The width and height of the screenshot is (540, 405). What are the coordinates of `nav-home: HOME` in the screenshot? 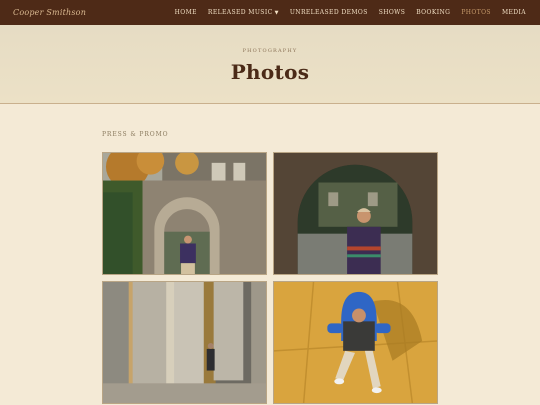 It's located at (186, 12).